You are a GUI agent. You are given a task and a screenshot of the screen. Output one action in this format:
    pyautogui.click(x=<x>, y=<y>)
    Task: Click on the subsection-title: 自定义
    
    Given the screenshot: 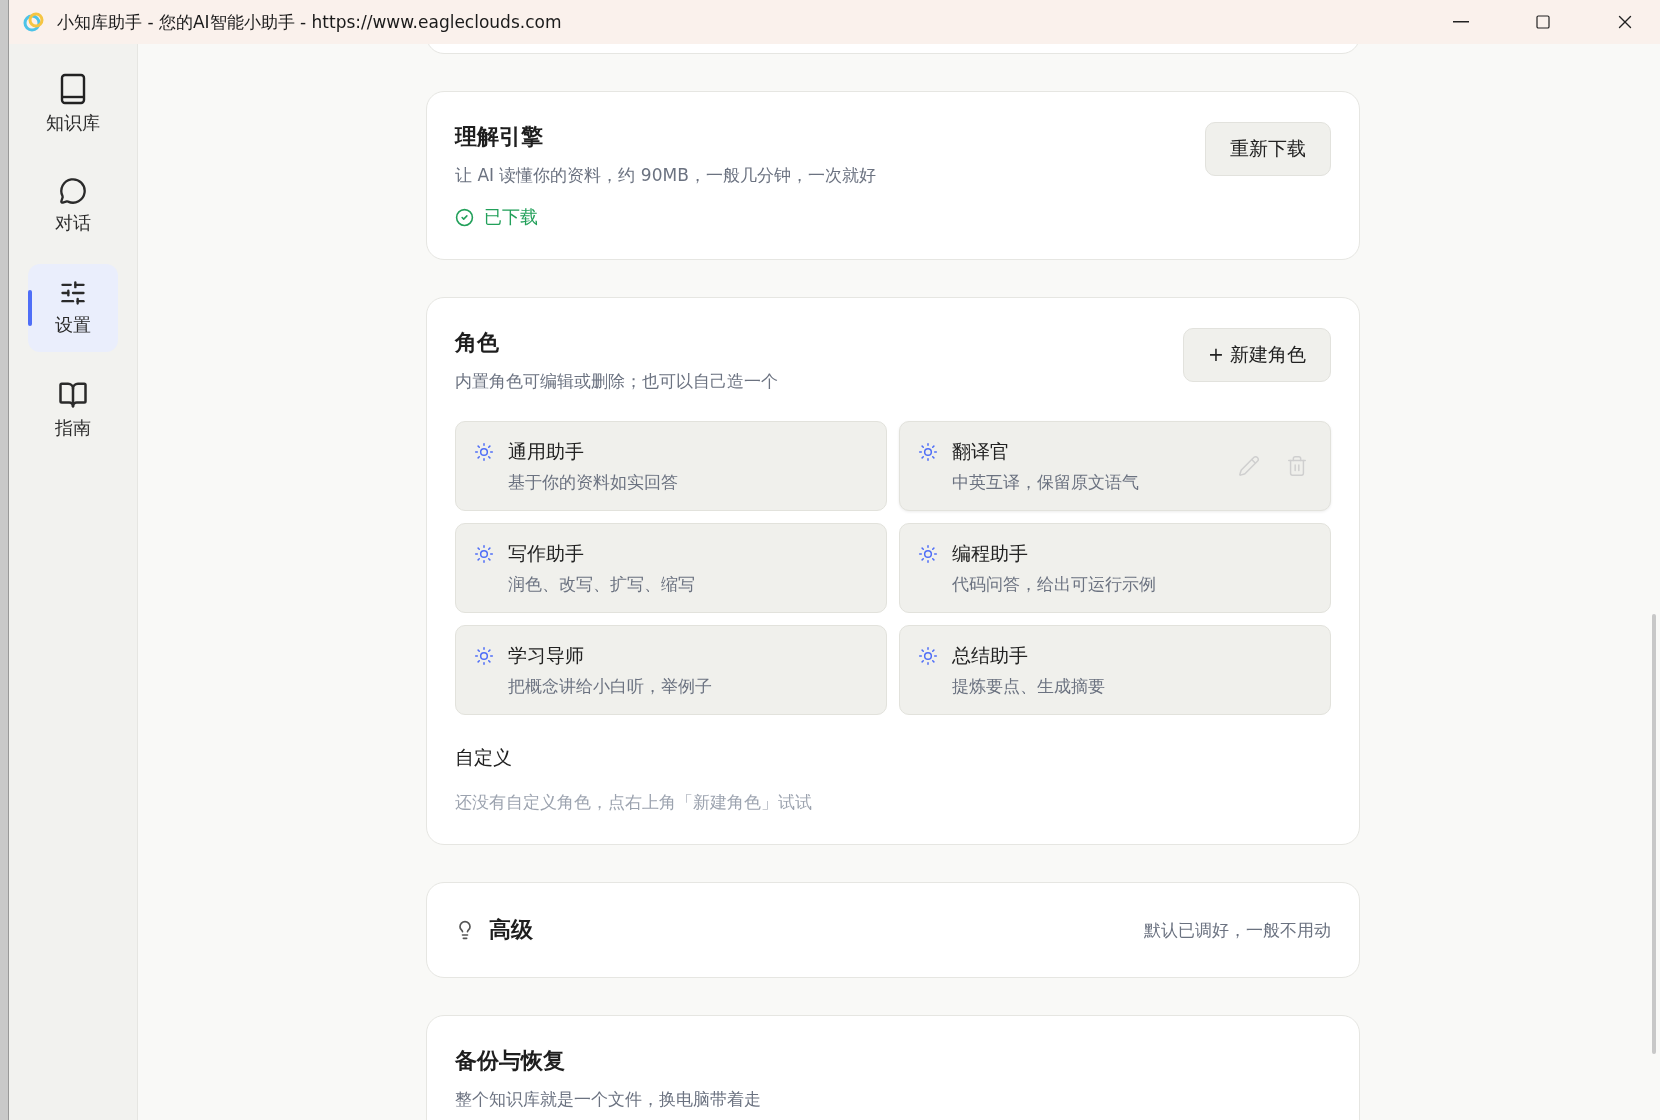 What is the action you would take?
    pyautogui.click(x=484, y=757)
    